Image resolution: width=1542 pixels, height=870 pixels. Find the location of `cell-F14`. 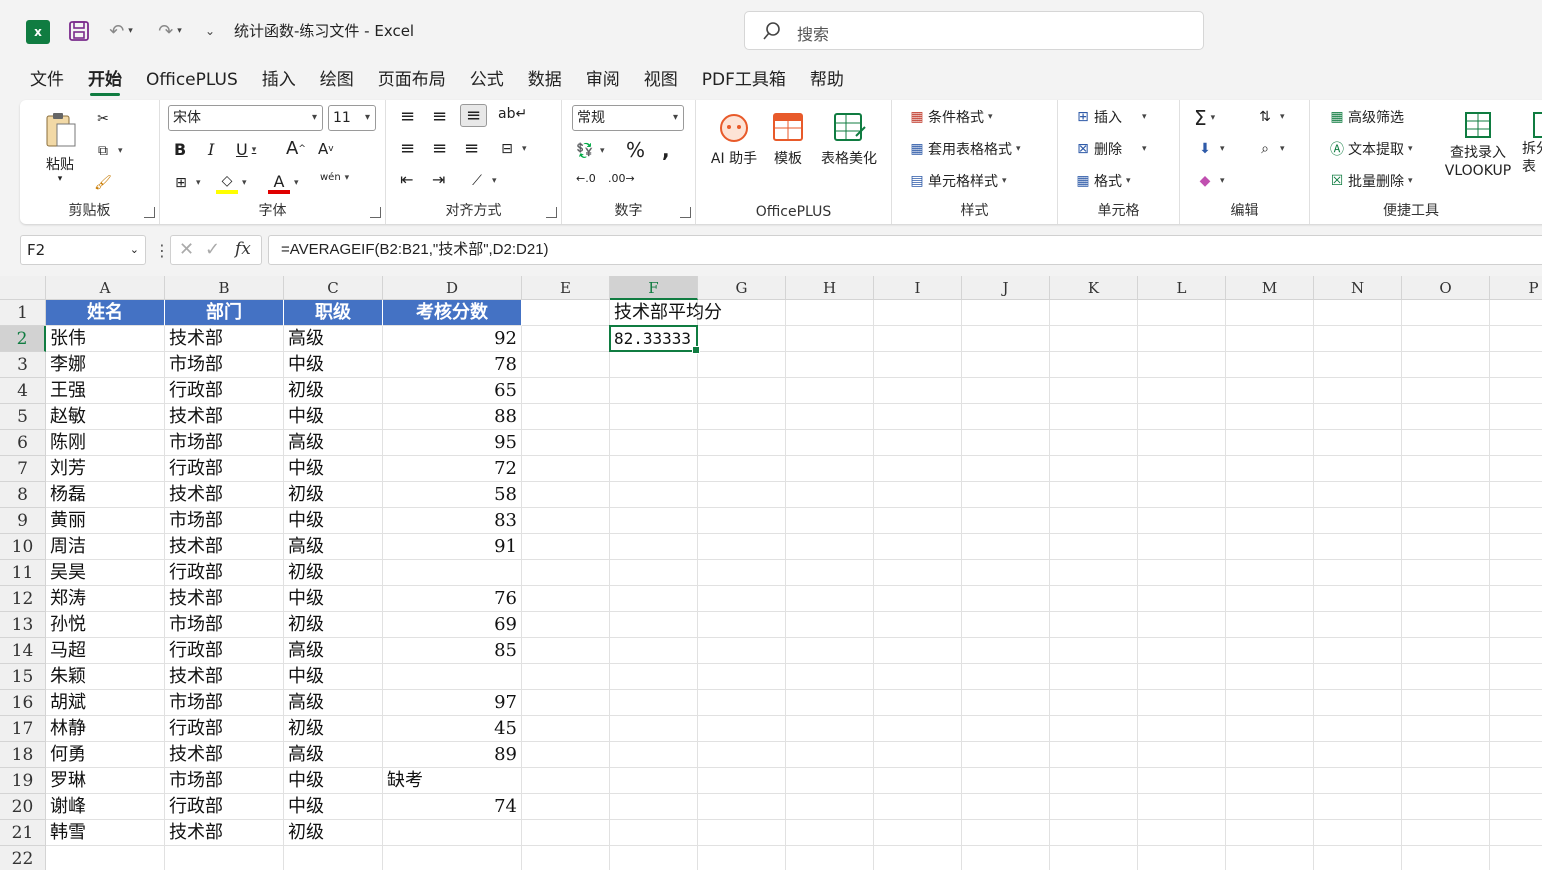

cell-F14 is located at coordinates (654, 651).